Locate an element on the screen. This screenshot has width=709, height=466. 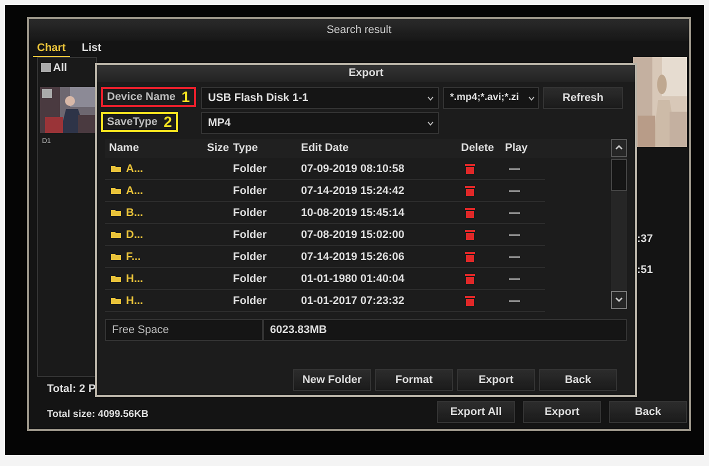
field-label: Free Space is located at coordinates (184, 330).